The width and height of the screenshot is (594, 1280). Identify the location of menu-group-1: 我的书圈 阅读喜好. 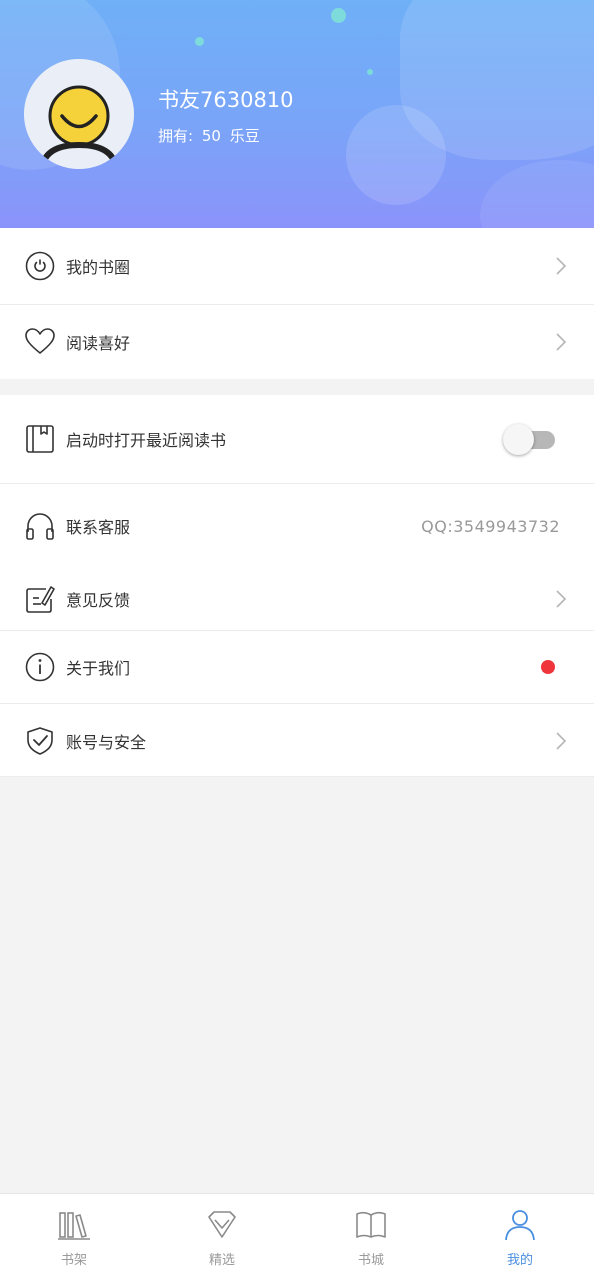
(297, 303).